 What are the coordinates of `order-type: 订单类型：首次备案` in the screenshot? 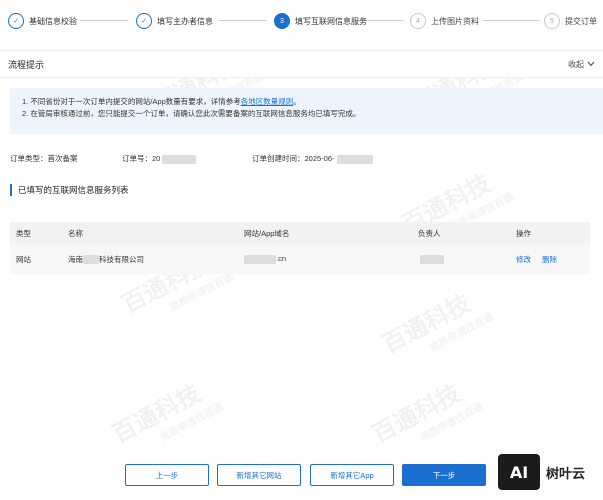 It's located at (44, 158).